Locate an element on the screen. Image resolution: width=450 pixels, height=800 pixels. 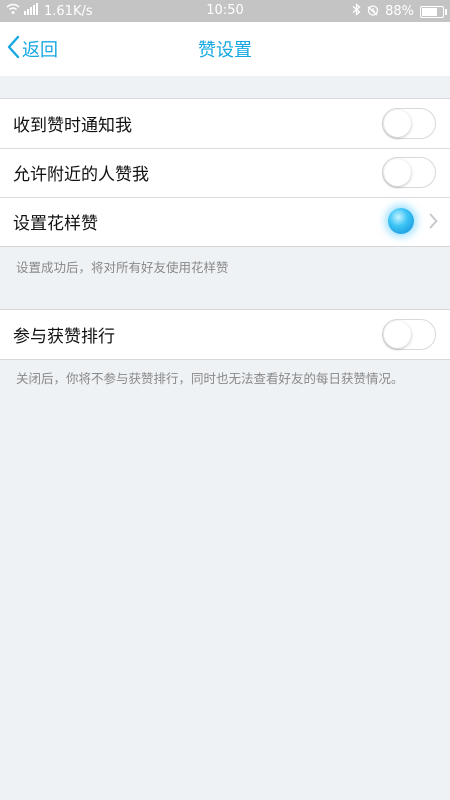
row-label: 设置花样赞 is located at coordinates (55, 224).